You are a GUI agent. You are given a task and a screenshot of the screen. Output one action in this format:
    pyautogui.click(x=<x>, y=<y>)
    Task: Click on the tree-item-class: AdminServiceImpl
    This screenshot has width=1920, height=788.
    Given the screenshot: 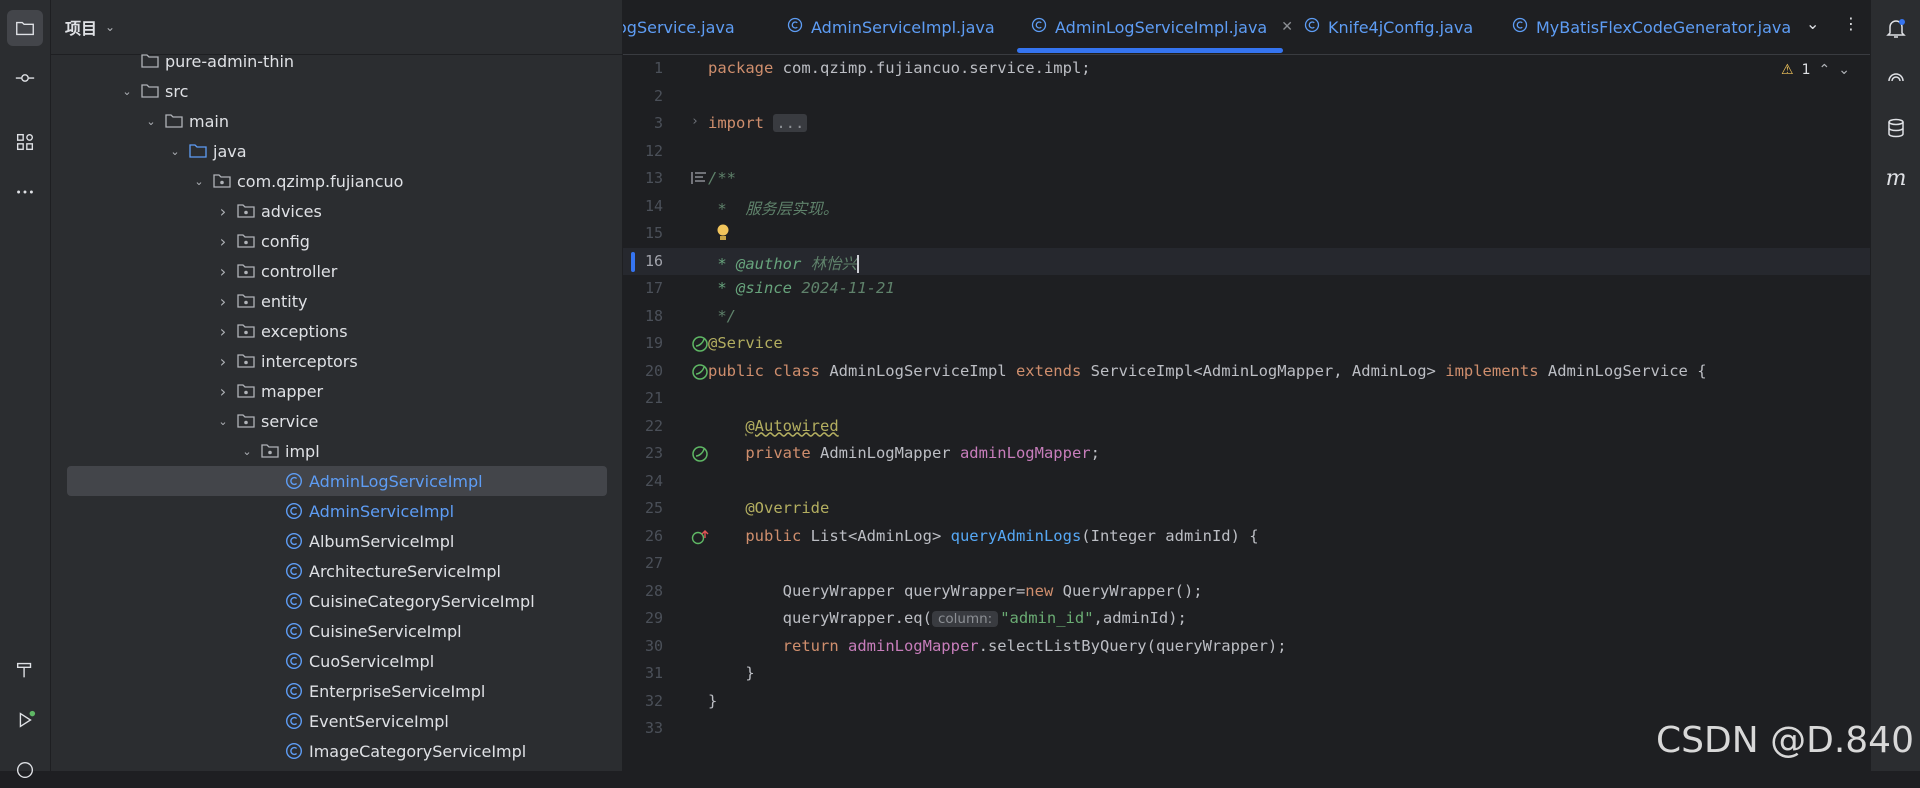 What is the action you would take?
    pyautogui.click(x=337, y=511)
    